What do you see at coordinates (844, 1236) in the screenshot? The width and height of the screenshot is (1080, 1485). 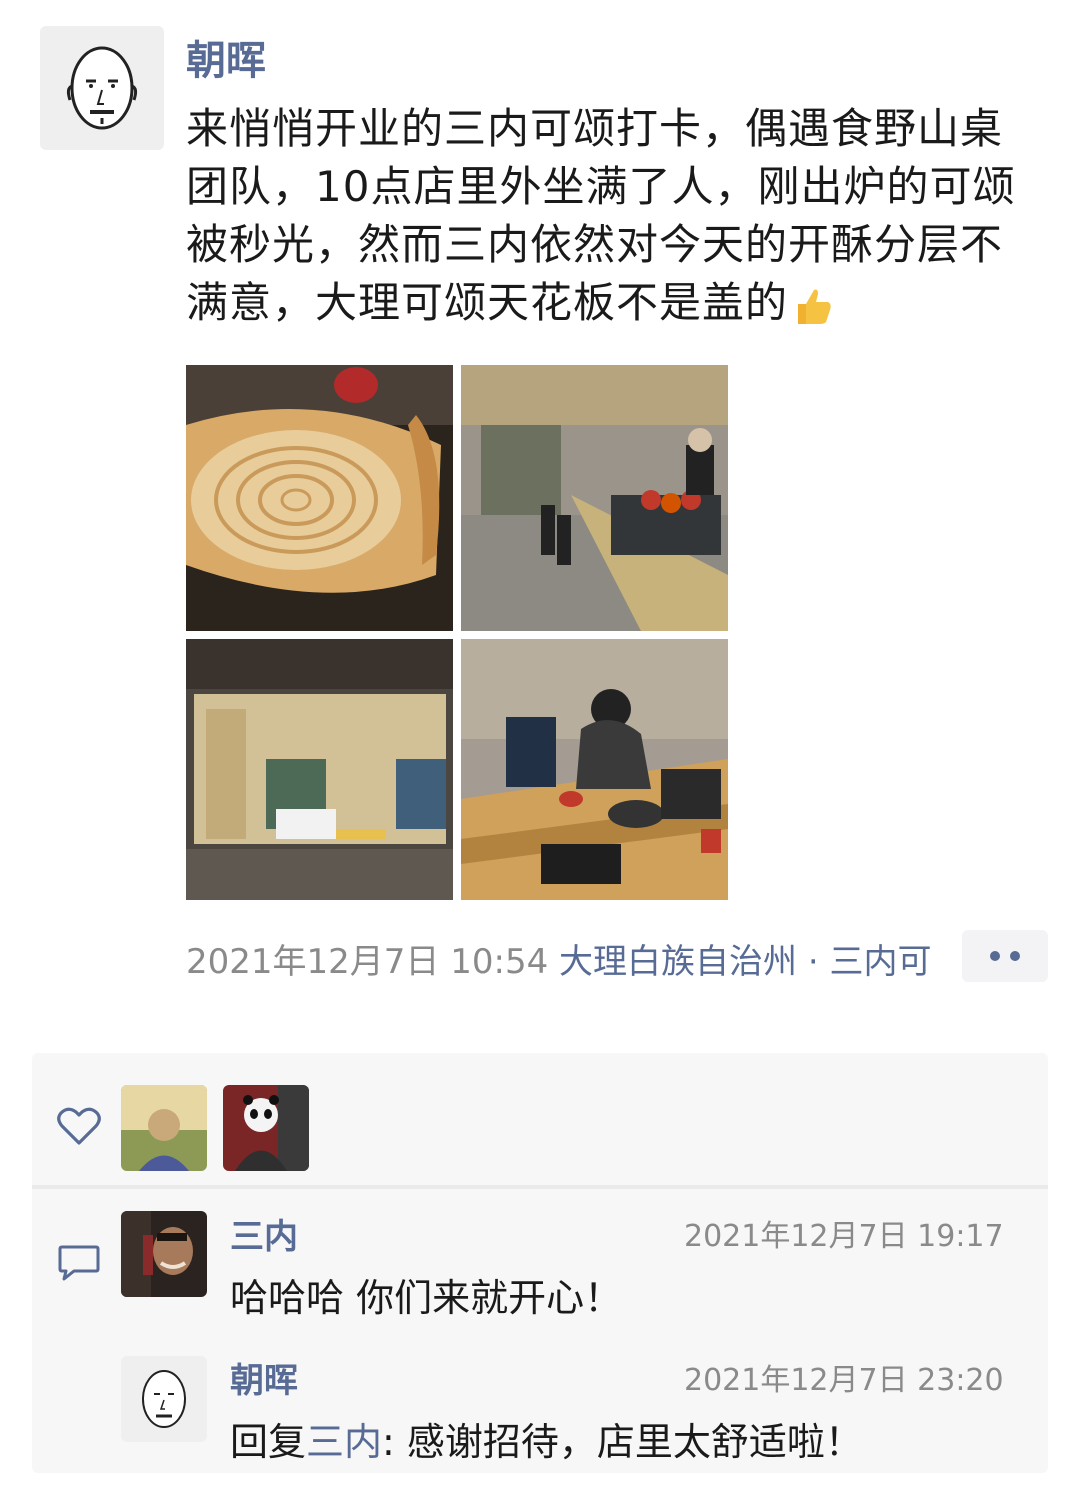 I see `comment-time: 2021年12月7日 19:17` at bounding box center [844, 1236].